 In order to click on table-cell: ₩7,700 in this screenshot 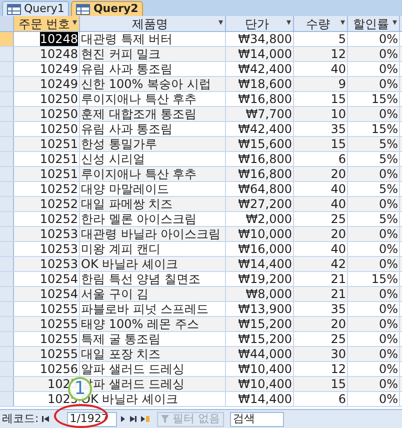, I will do `click(269, 114)`.